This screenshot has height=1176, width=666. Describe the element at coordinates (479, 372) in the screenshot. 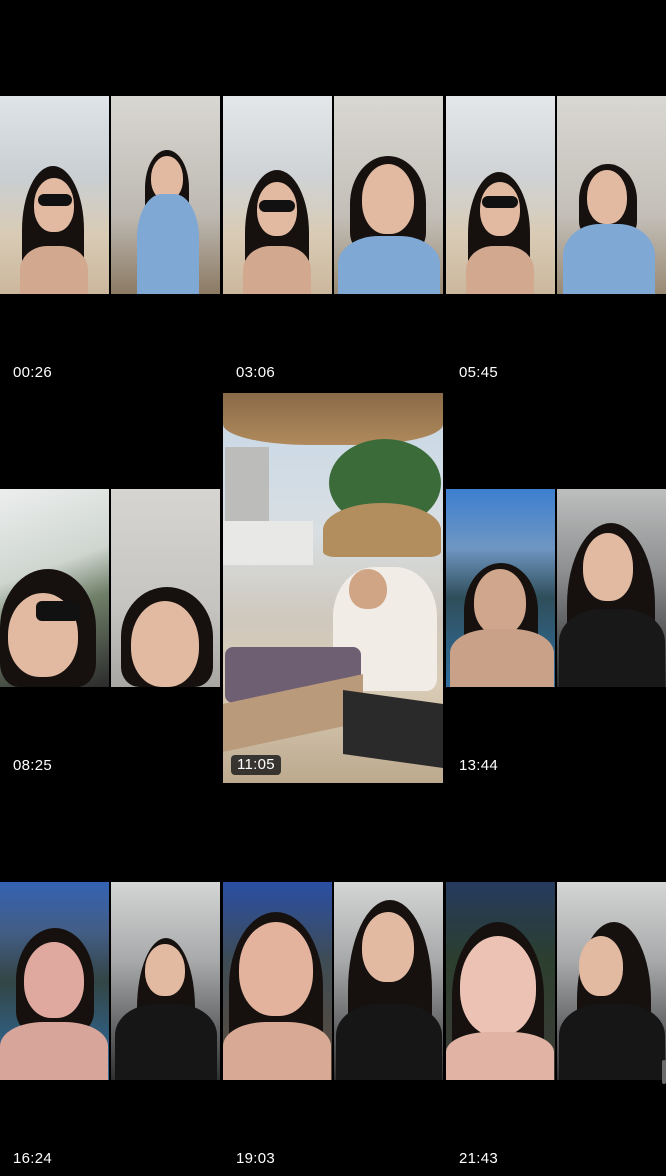

I see `video-duration: 05:45` at that location.